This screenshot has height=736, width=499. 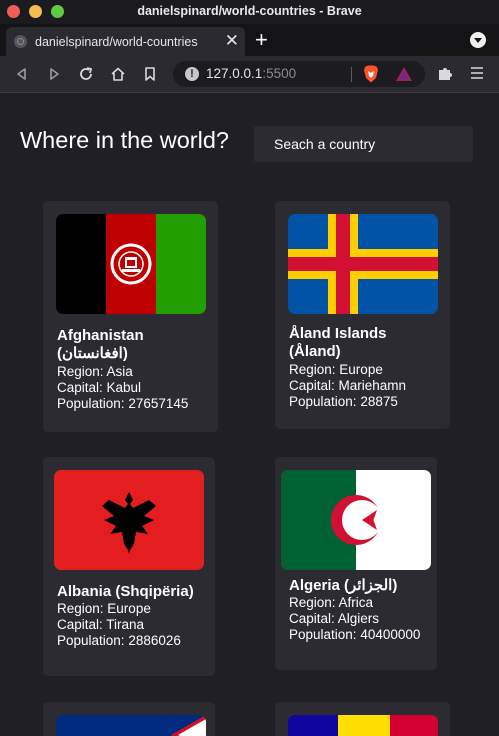 I want to click on population-value: 2886026, so click(x=154, y=640).